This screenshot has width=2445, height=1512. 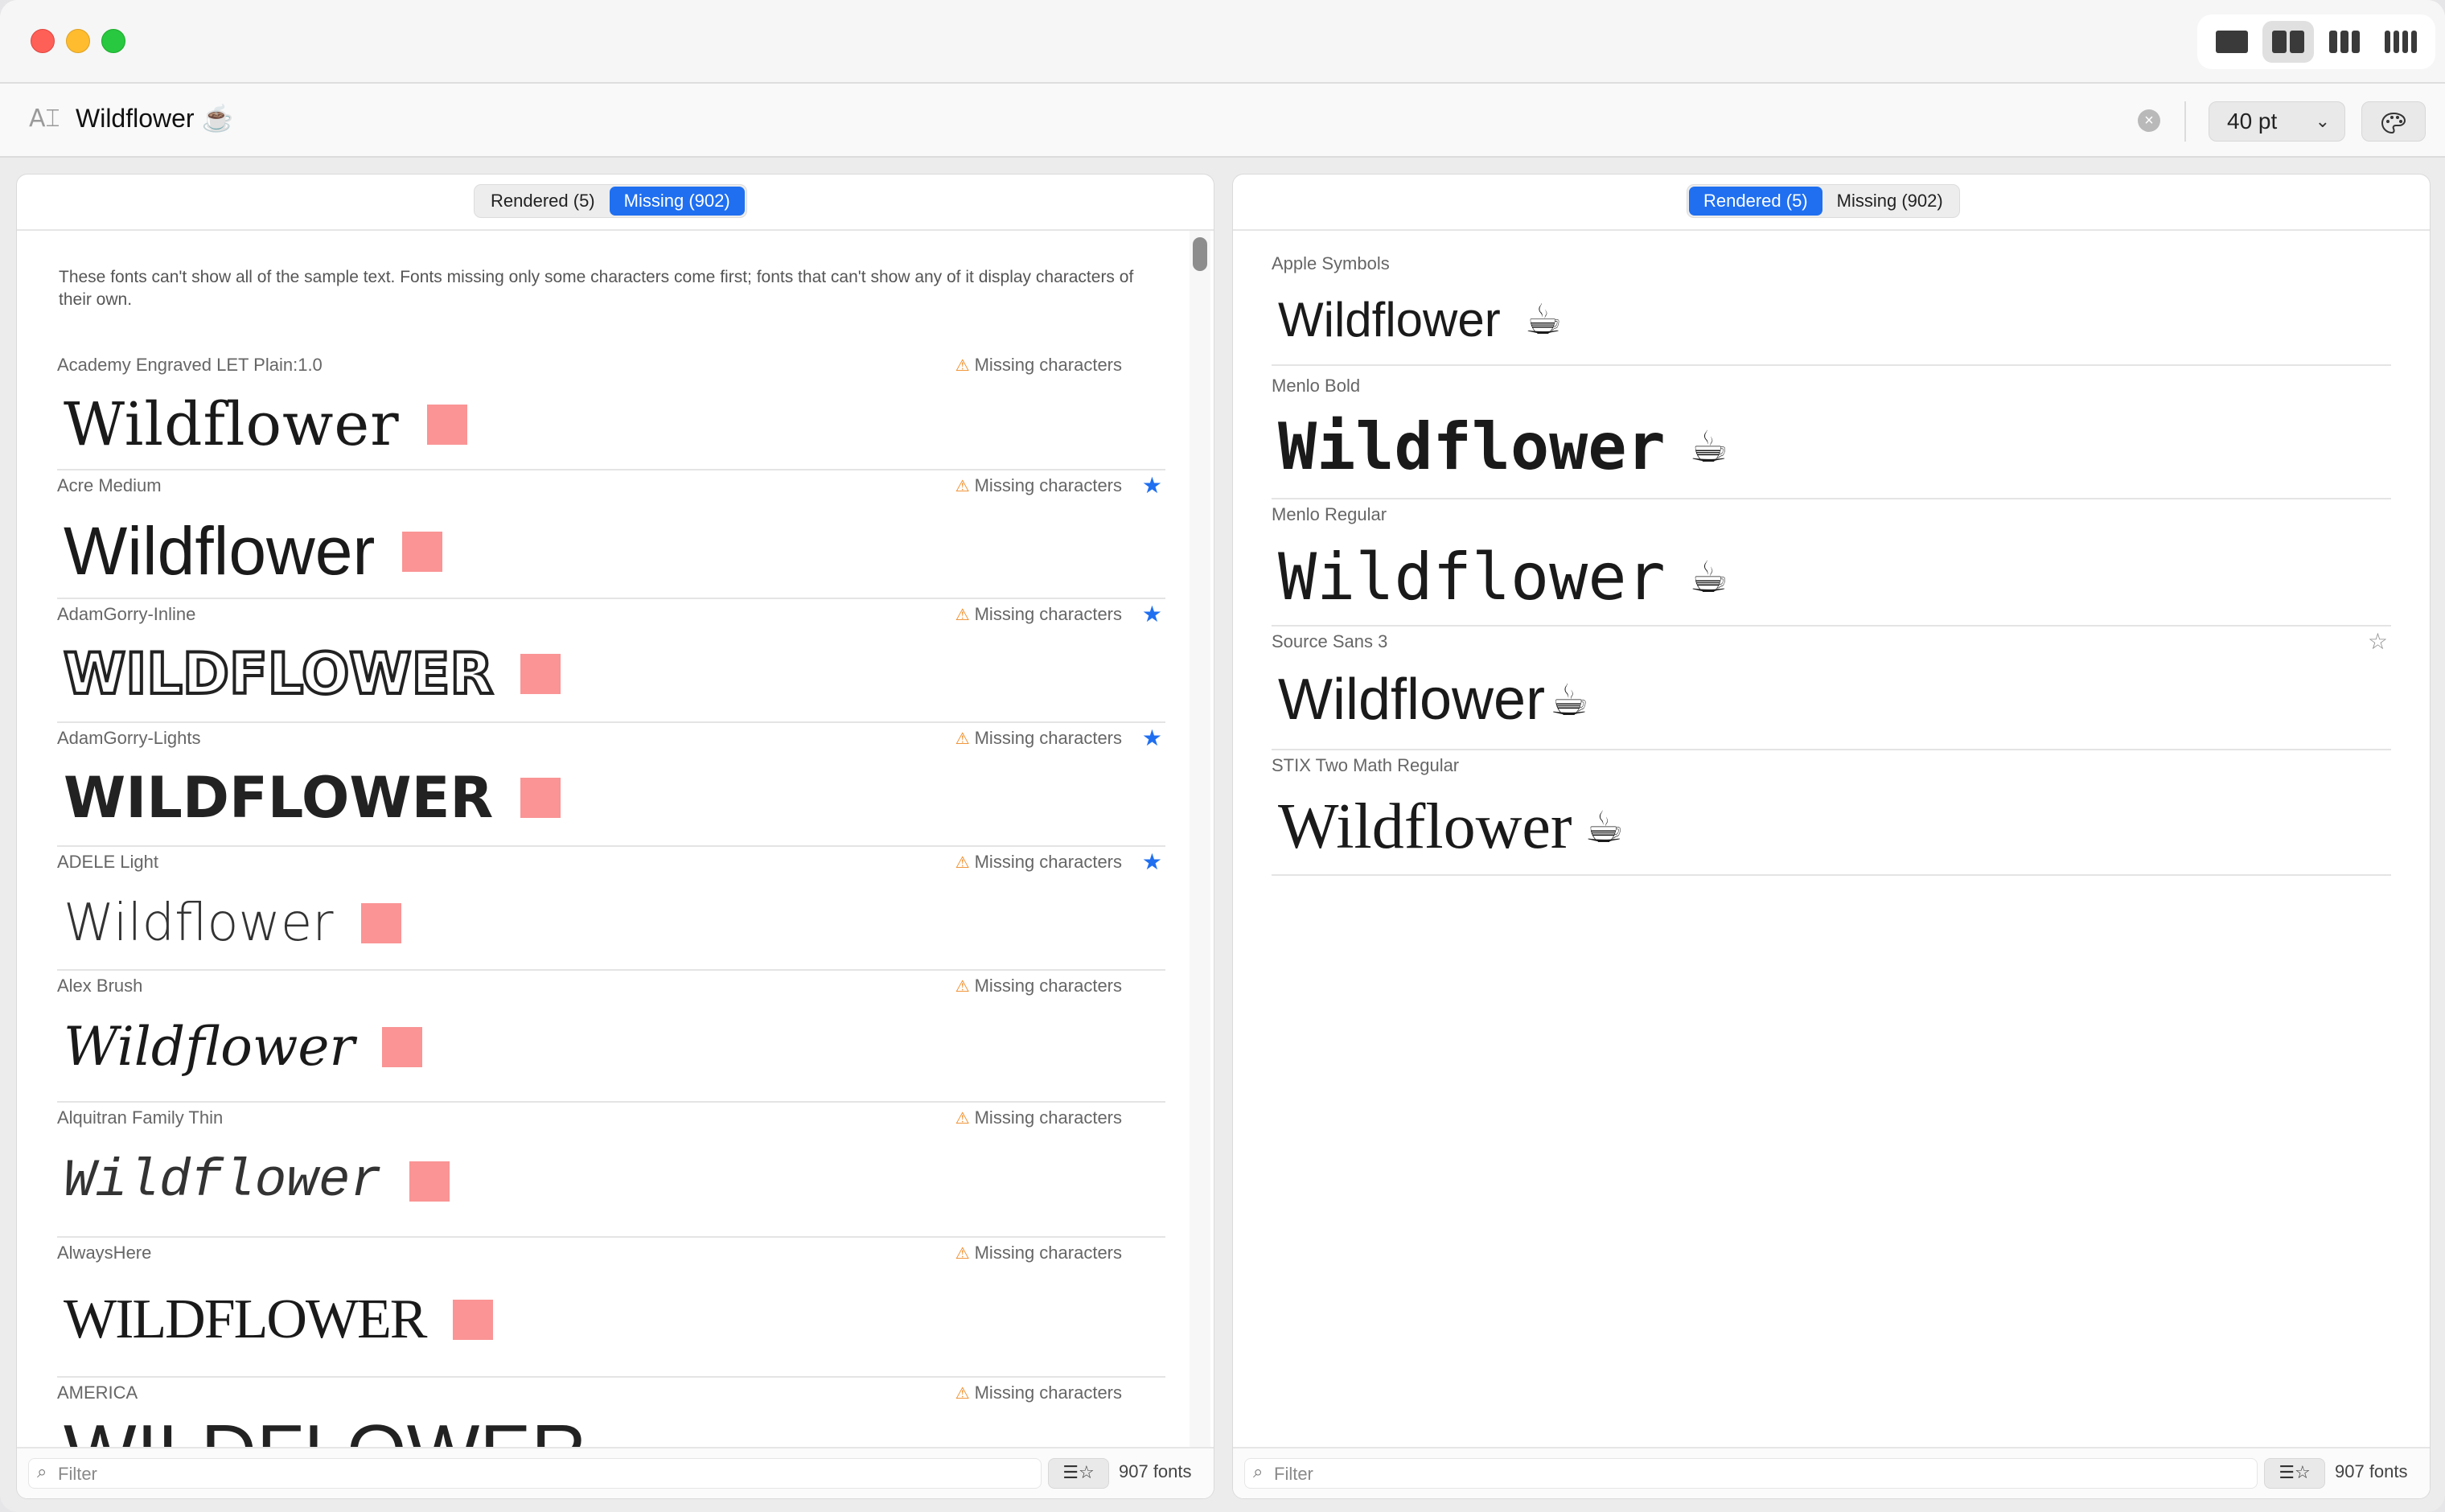 I want to click on font-name: Menlo Bold, so click(x=1317, y=386).